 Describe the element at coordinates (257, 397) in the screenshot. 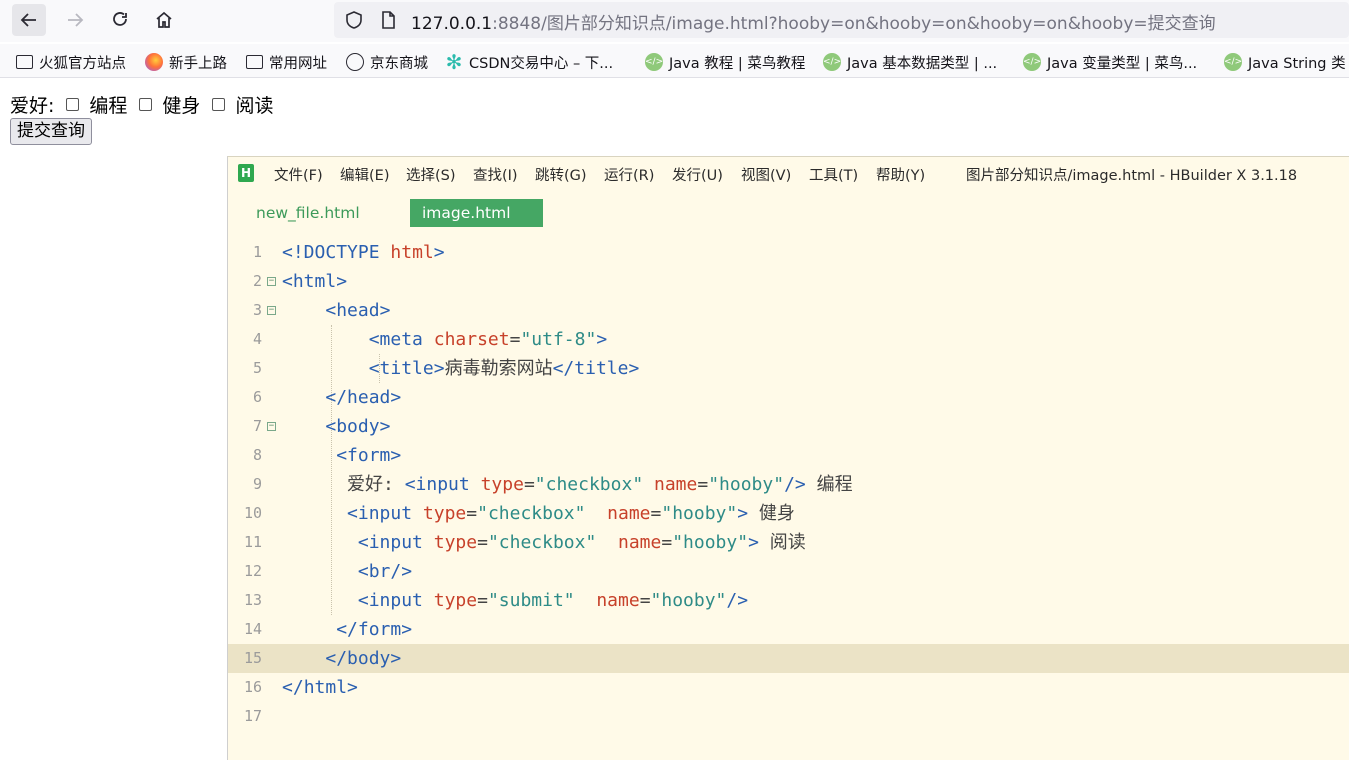

I see `line-number: 6` at that location.